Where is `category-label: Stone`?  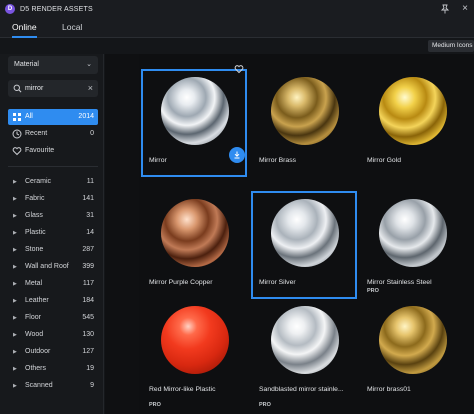 category-label: Stone is located at coordinates (34, 249).